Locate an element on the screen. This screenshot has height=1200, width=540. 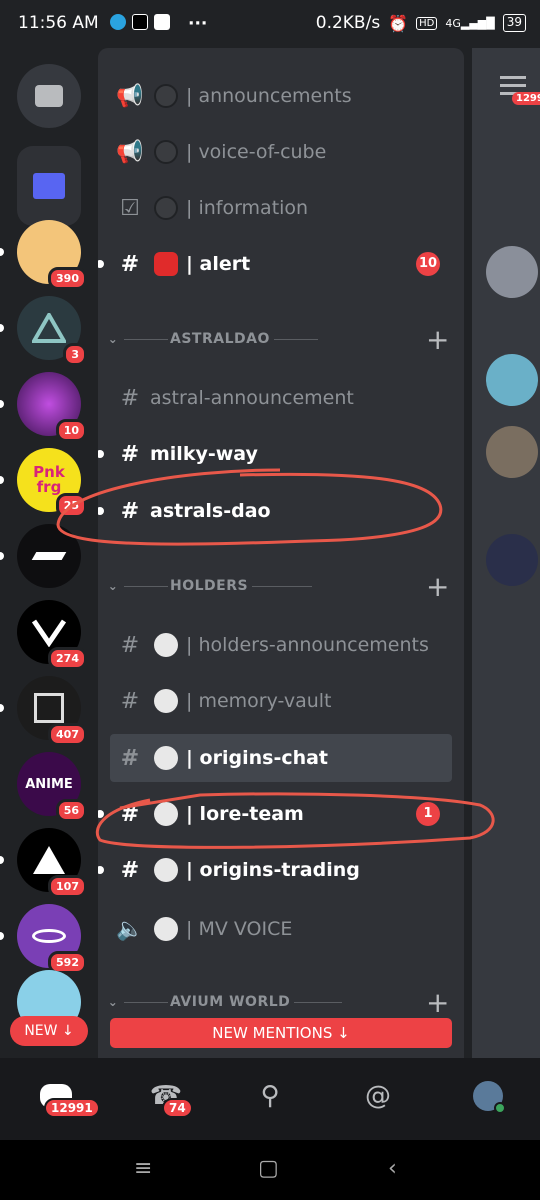
v-logo-icon is located at coordinates (49, 633).